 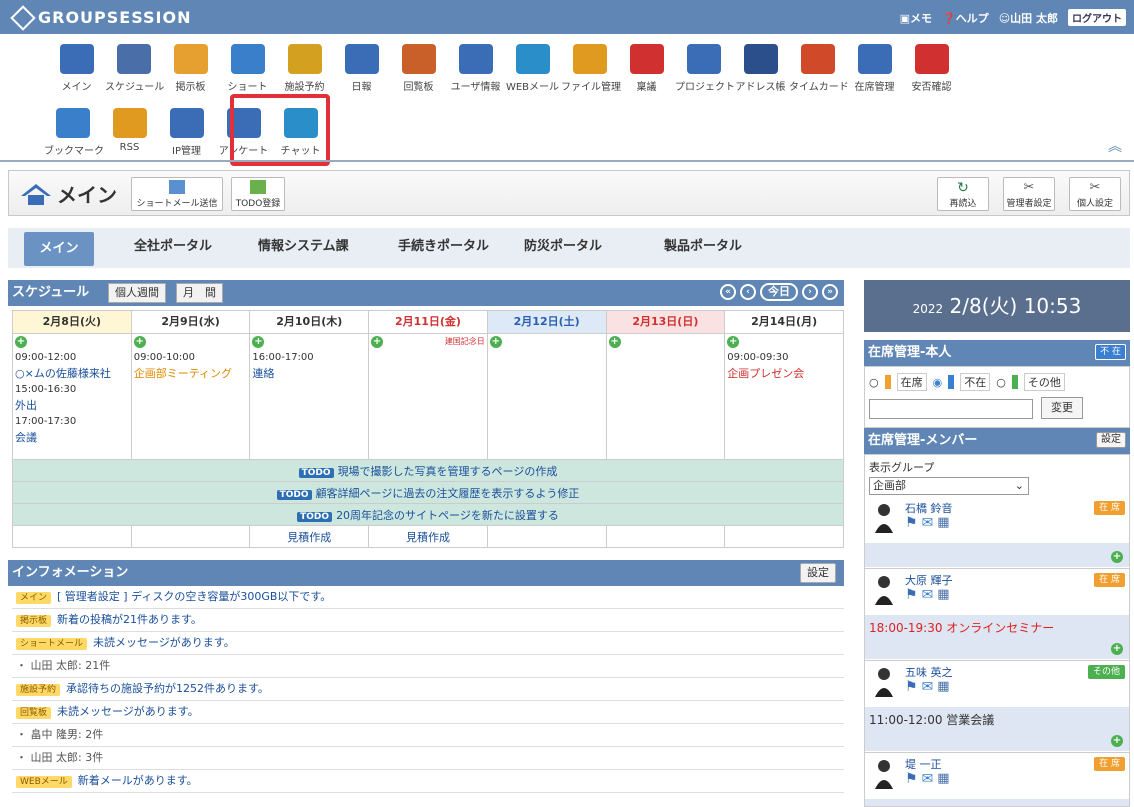 I want to click on app-bulletin: 掲示板, so click(x=190, y=72).